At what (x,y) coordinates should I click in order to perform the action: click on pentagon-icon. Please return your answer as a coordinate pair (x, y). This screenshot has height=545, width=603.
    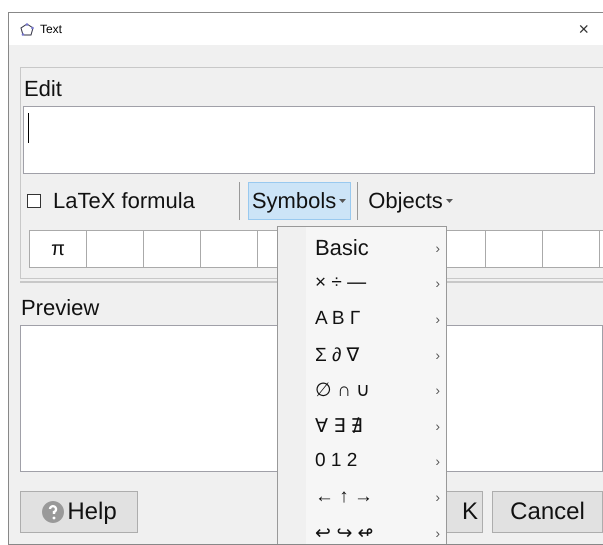
    Looking at the image, I should click on (27, 29).